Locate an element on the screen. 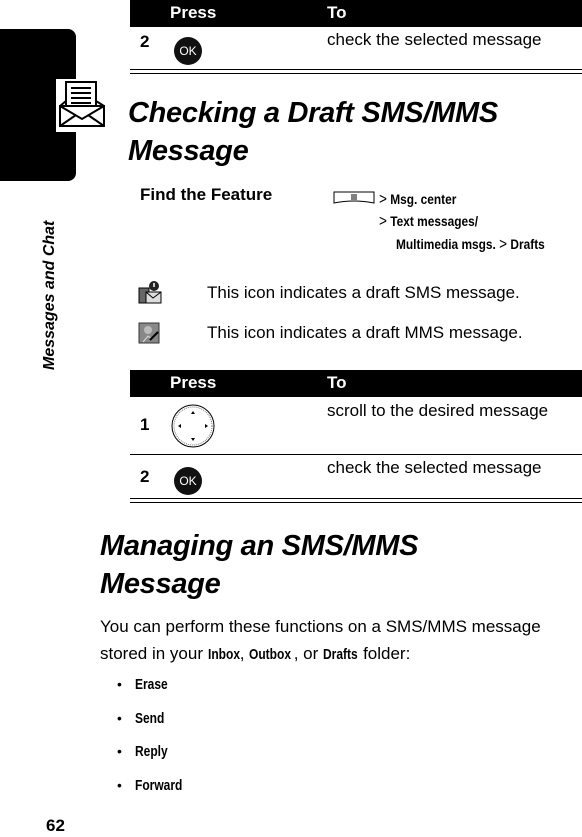  path-drafts: Drafts is located at coordinates (527, 244).